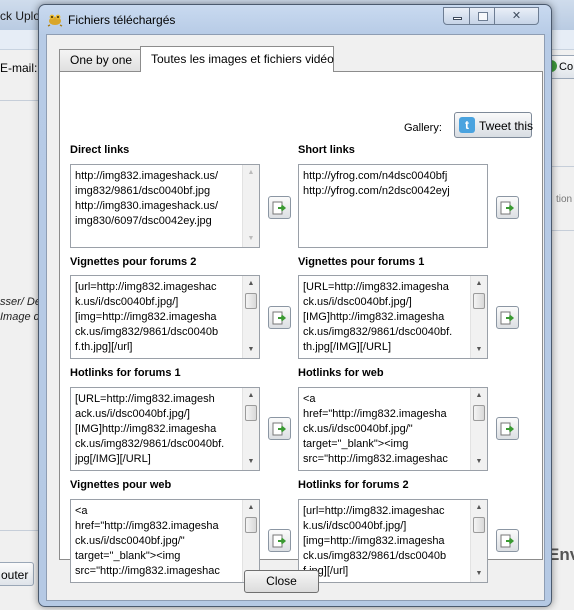 The image size is (574, 610). I want to click on tab-label: One by one, so click(101, 60).